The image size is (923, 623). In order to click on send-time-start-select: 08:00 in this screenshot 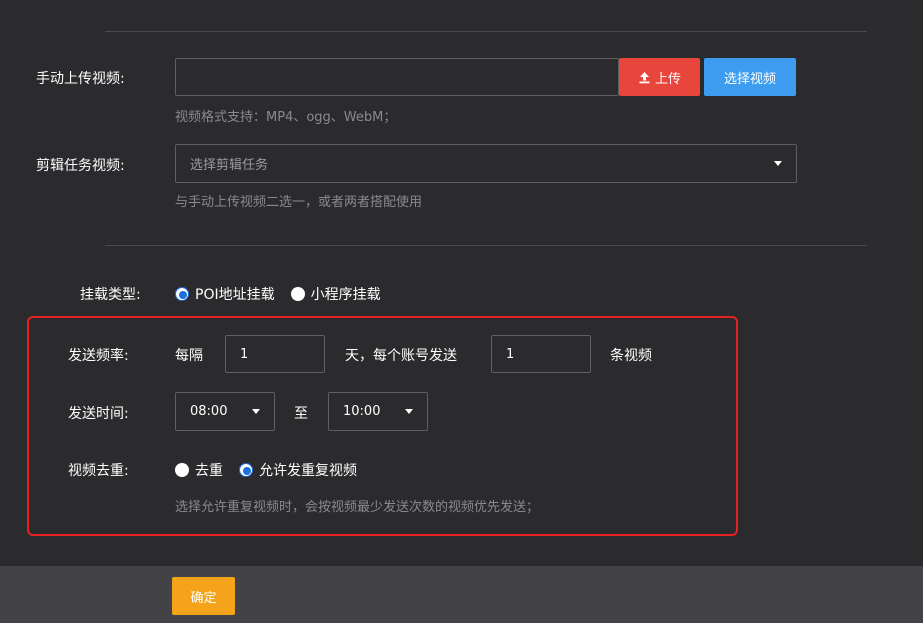, I will do `click(225, 411)`.